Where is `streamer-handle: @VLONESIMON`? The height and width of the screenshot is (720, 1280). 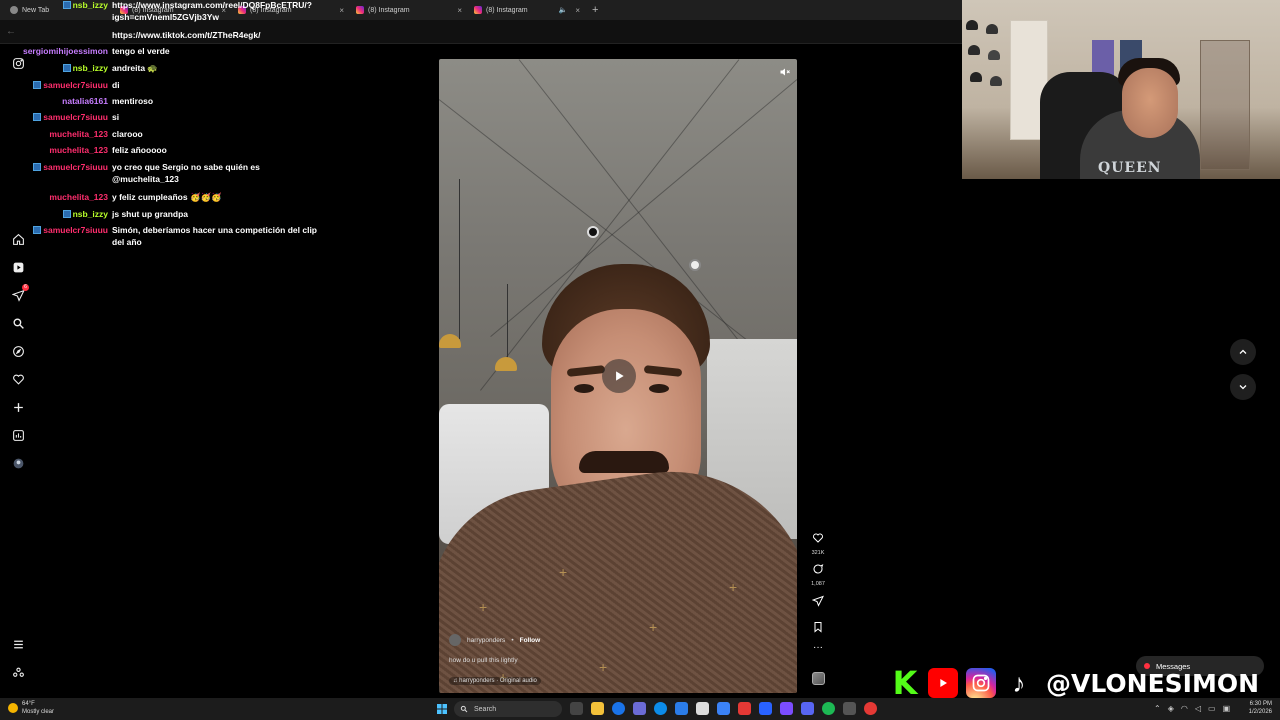 streamer-handle: @VLONESIMON is located at coordinates (1153, 683).